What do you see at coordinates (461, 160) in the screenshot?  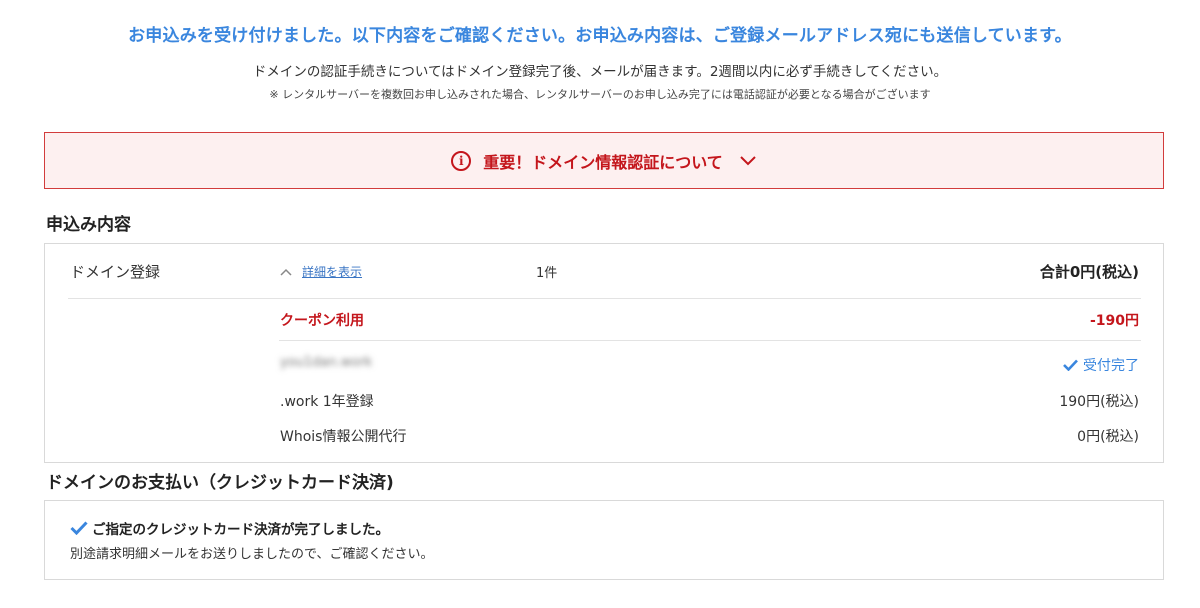 I see `info-icon: i` at bounding box center [461, 160].